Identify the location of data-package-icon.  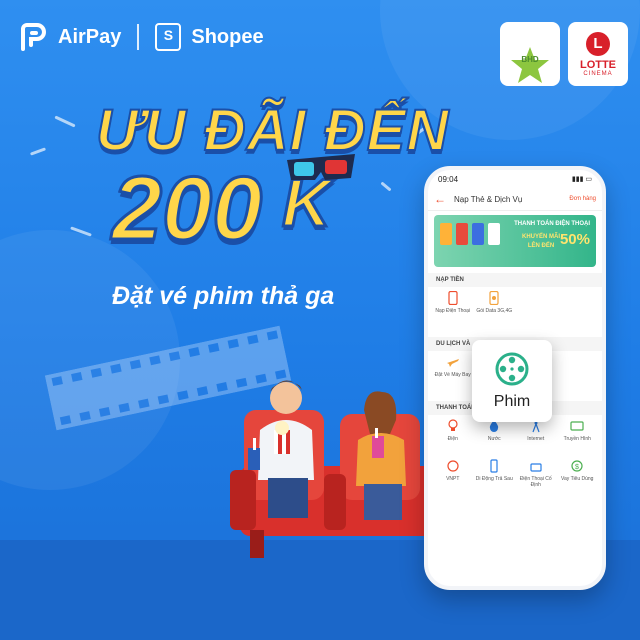
(494, 298).